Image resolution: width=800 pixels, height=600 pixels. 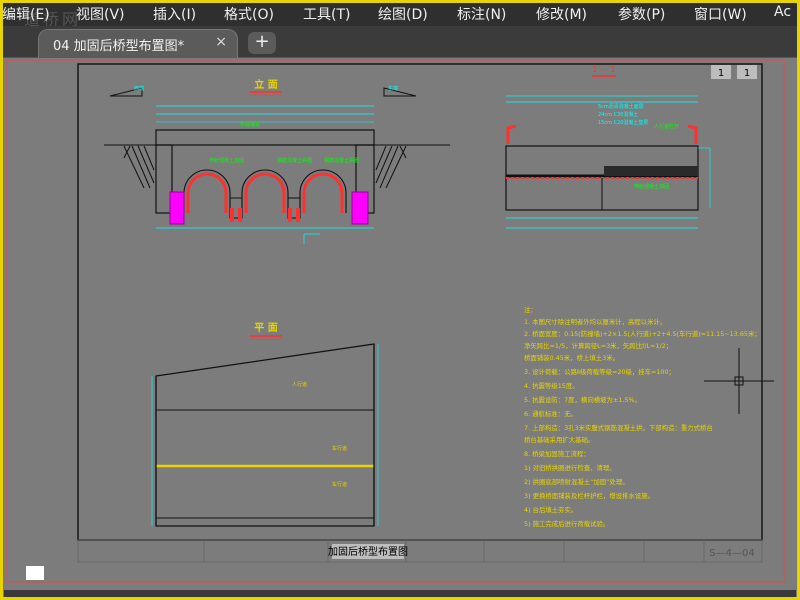 What do you see at coordinates (603, 69) in the screenshot?
I see `section-title: 1 — 1` at bounding box center [603, 69].